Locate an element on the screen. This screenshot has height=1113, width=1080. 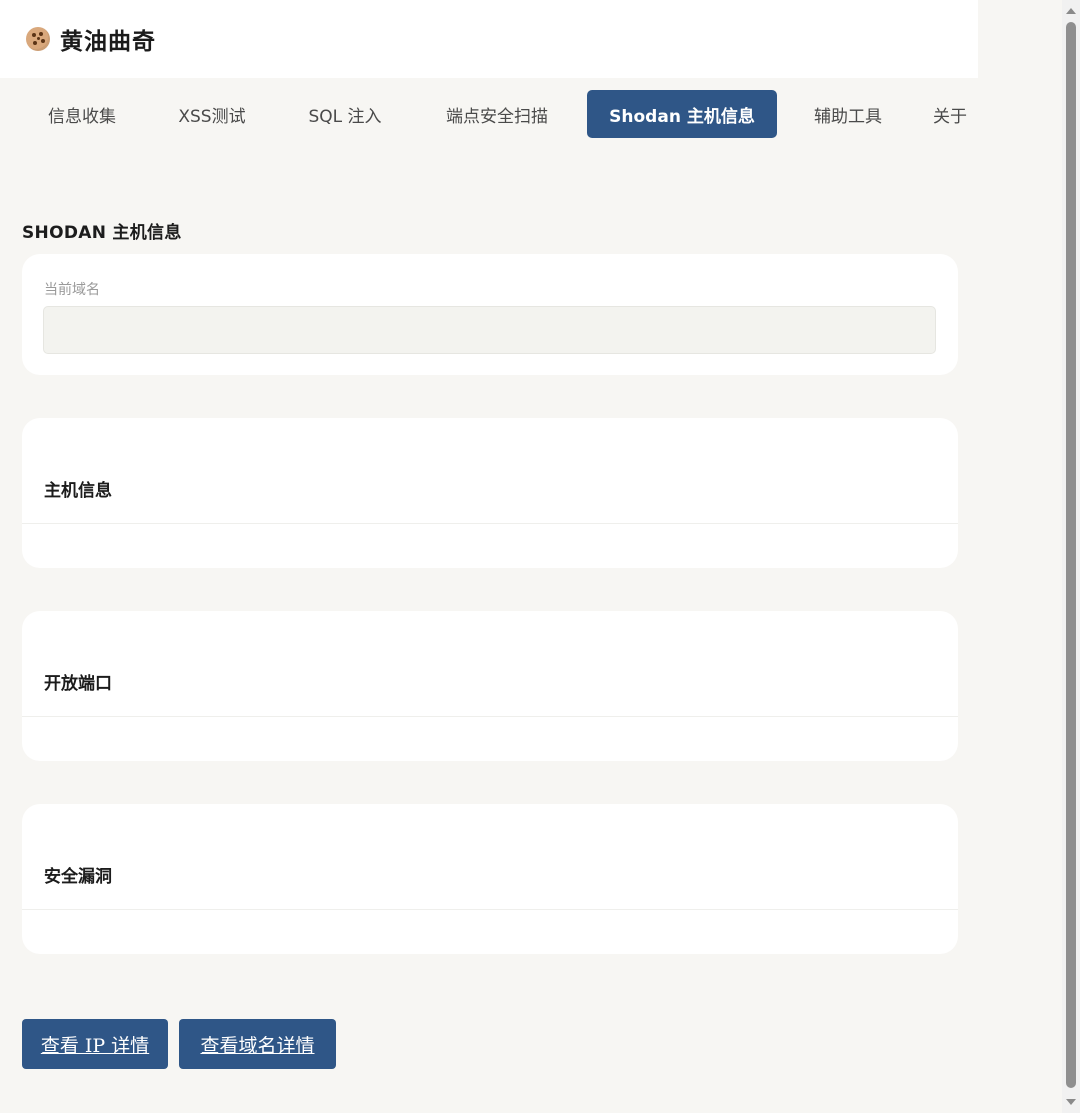
scroll-down-arrow-icon is located at coordinates (1071, 1102).